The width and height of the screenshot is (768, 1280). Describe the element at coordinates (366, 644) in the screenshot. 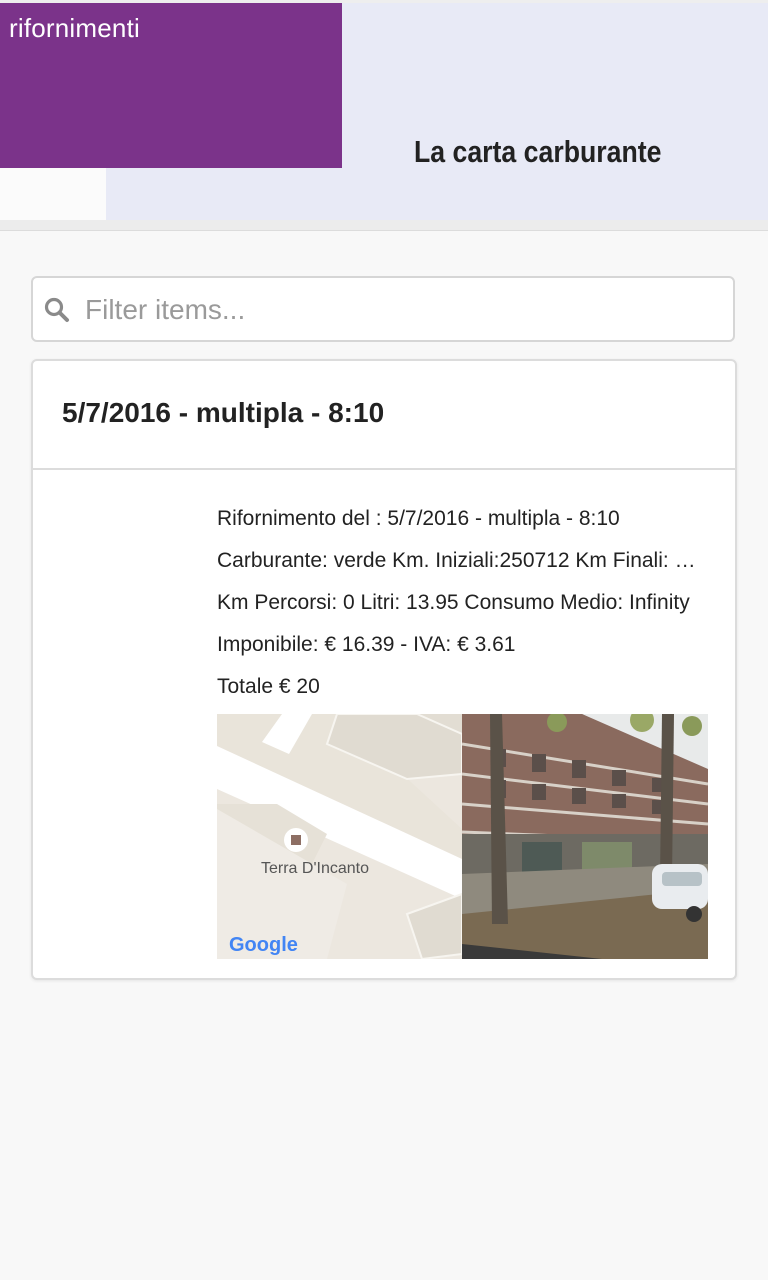

I see `detail-tax-line: Imponibile: € 16.39 - IVA: € 3.61` at that location.